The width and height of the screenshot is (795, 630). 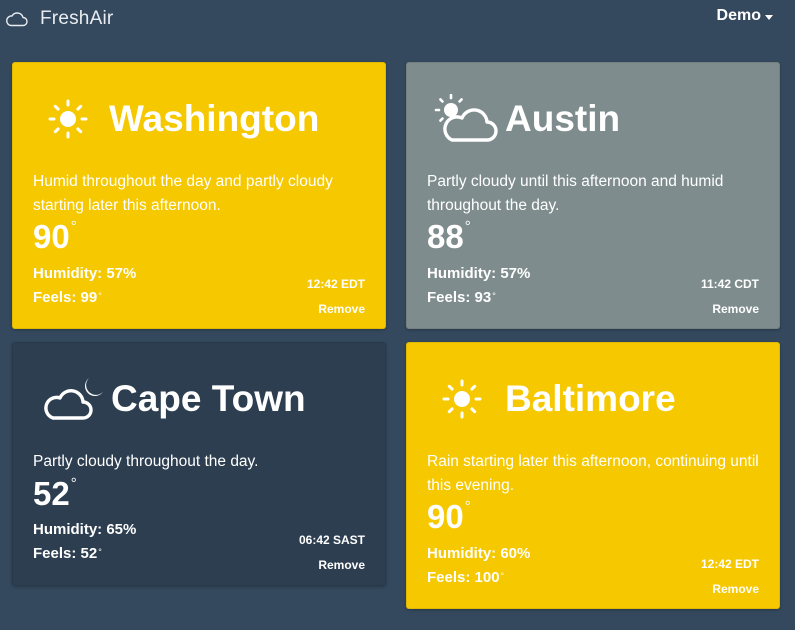 I want to click on local-time: 11:42 CDT, so click(x=729, y=284).